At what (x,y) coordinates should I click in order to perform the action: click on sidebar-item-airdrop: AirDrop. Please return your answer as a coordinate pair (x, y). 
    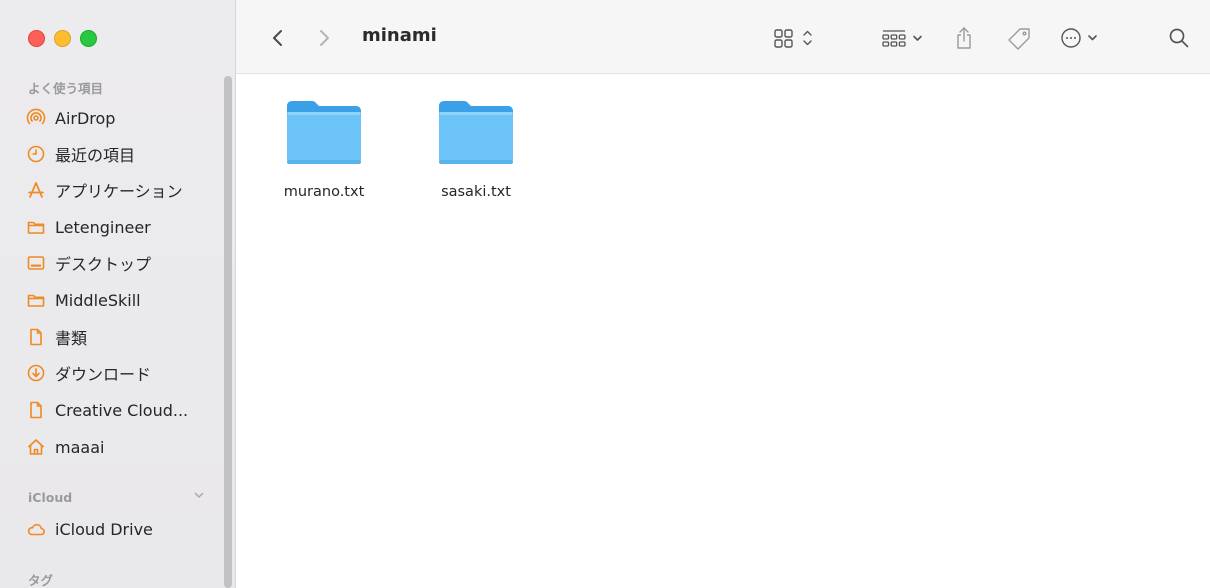
    Looking at the image, I should click on (126, 118).